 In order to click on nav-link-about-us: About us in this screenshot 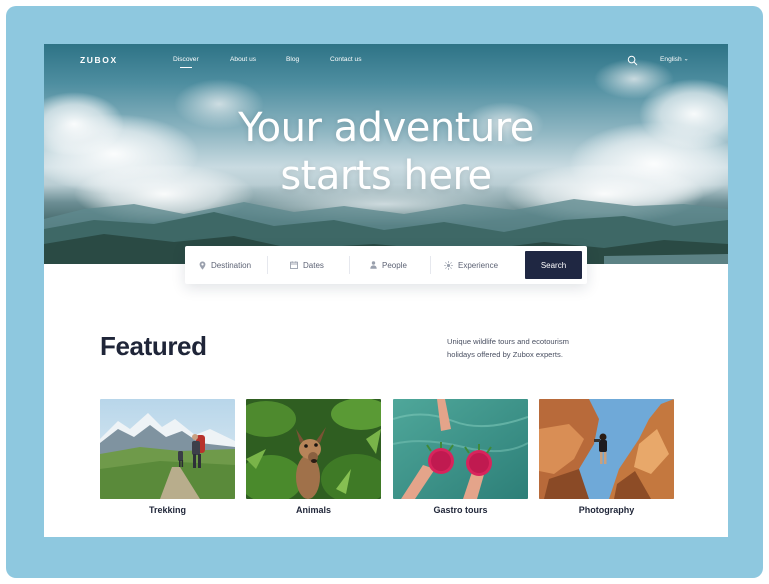, I will do `click(243, 59)`.